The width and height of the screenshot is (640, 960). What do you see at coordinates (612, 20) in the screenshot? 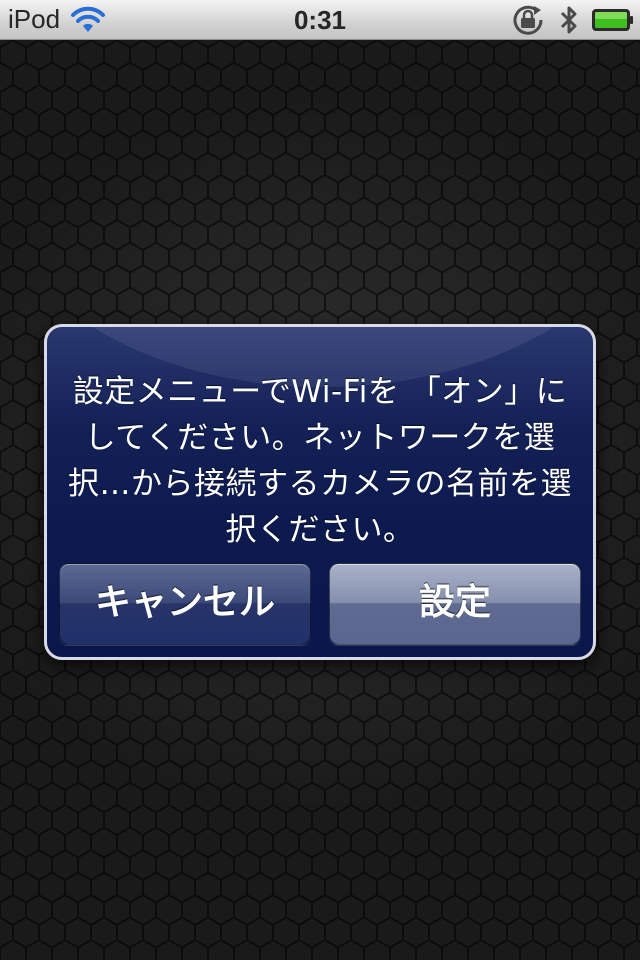
I see `battery-icon` at bounding box center [612, 20].